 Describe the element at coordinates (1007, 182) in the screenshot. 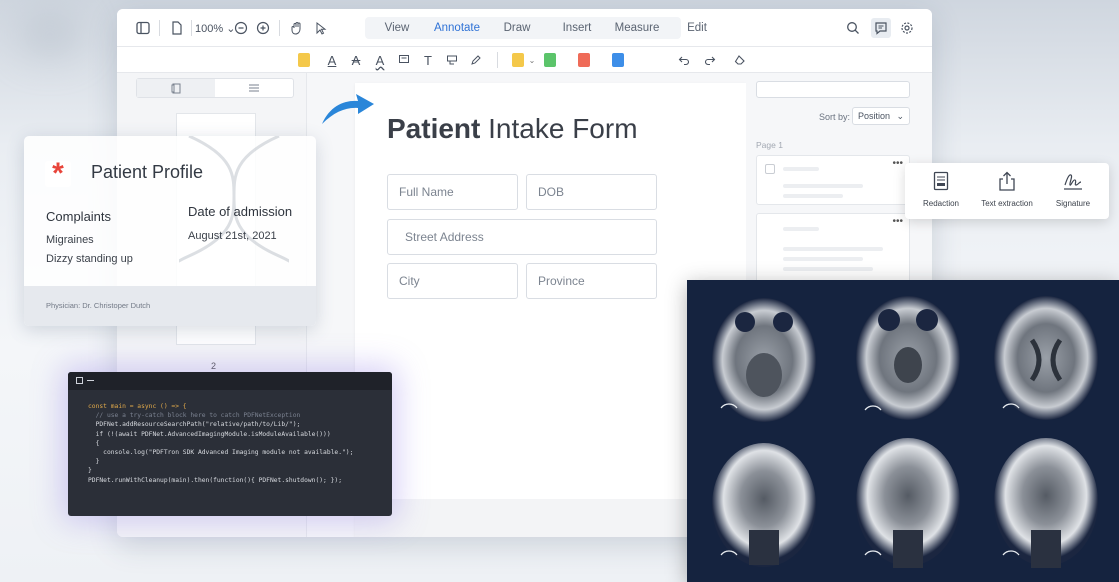

I see `share-icon` at that location.